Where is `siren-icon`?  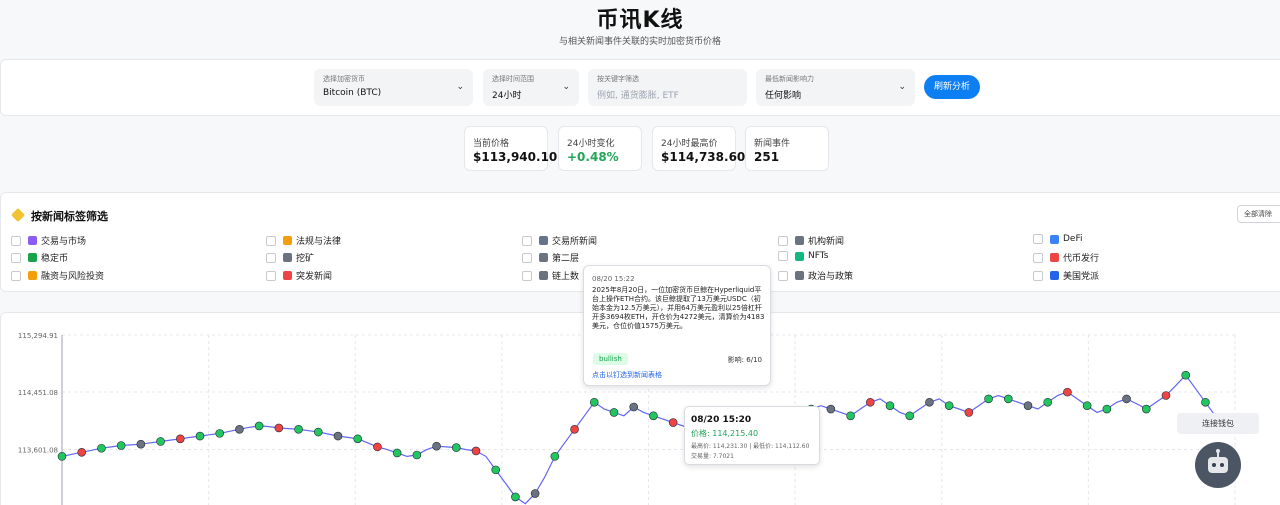
siren-icon is located at coordinates (287, 275).